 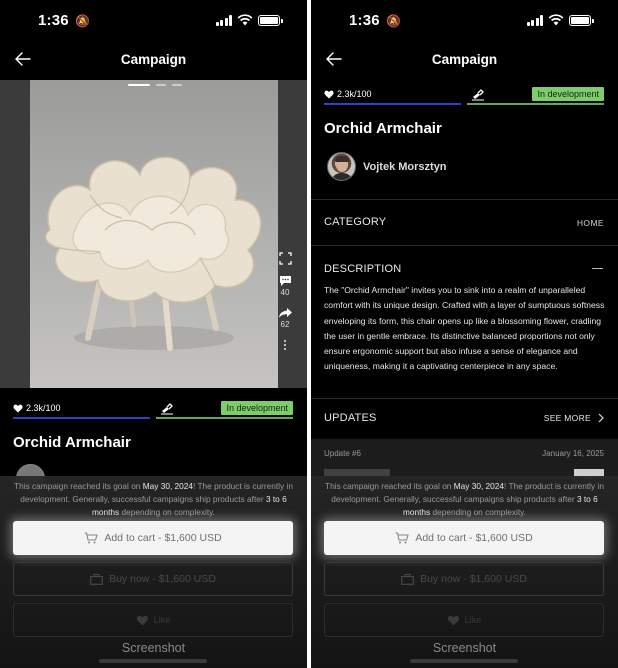 What do you see at coordinates (355, 222) in the screenshot?
I see `category-label: CATEGORY` at bounding box center [355, 222].